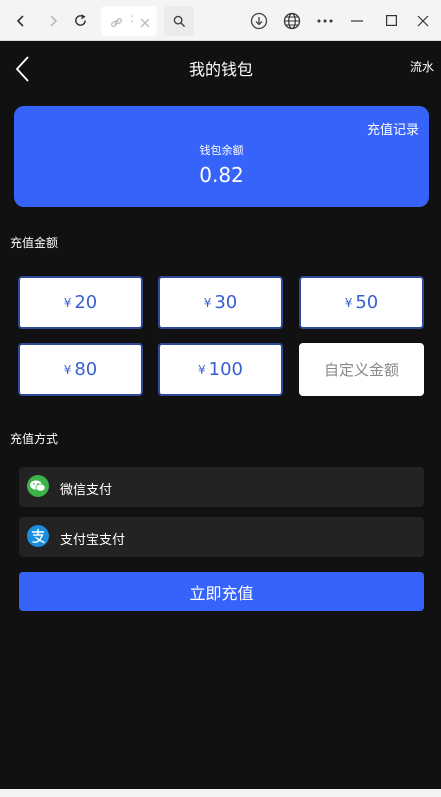  Describe the element at coordinates (116, 23) in the screenshot. I see `link-icon` at that location.